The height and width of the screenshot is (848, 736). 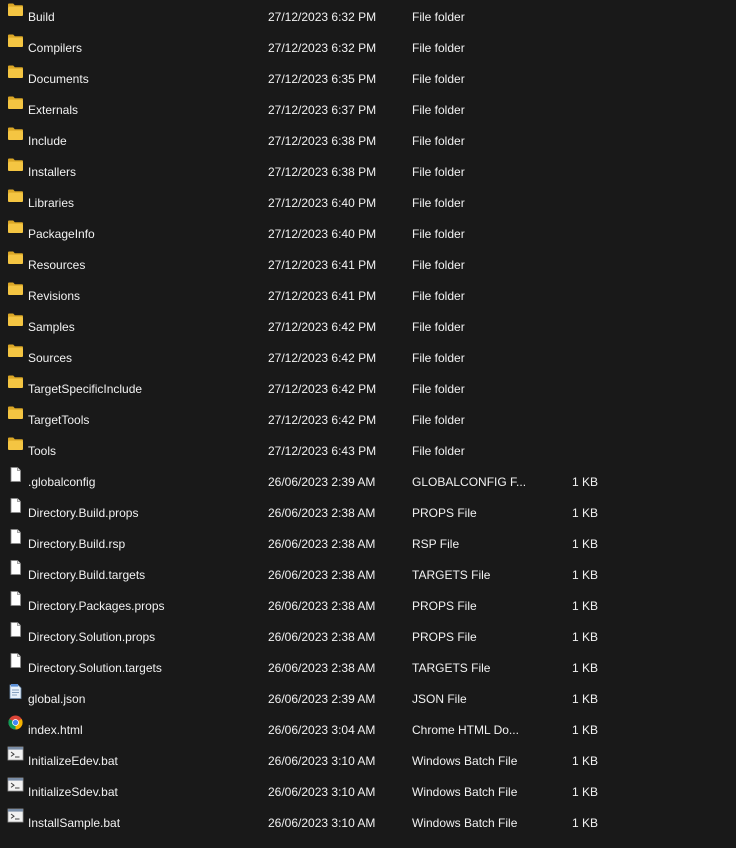 What do you see at coordinates (322, 17) in the screenshot?
I see `file-date-modified: 27/12/2023 6:32 PM` at bounding box center [322, 17].